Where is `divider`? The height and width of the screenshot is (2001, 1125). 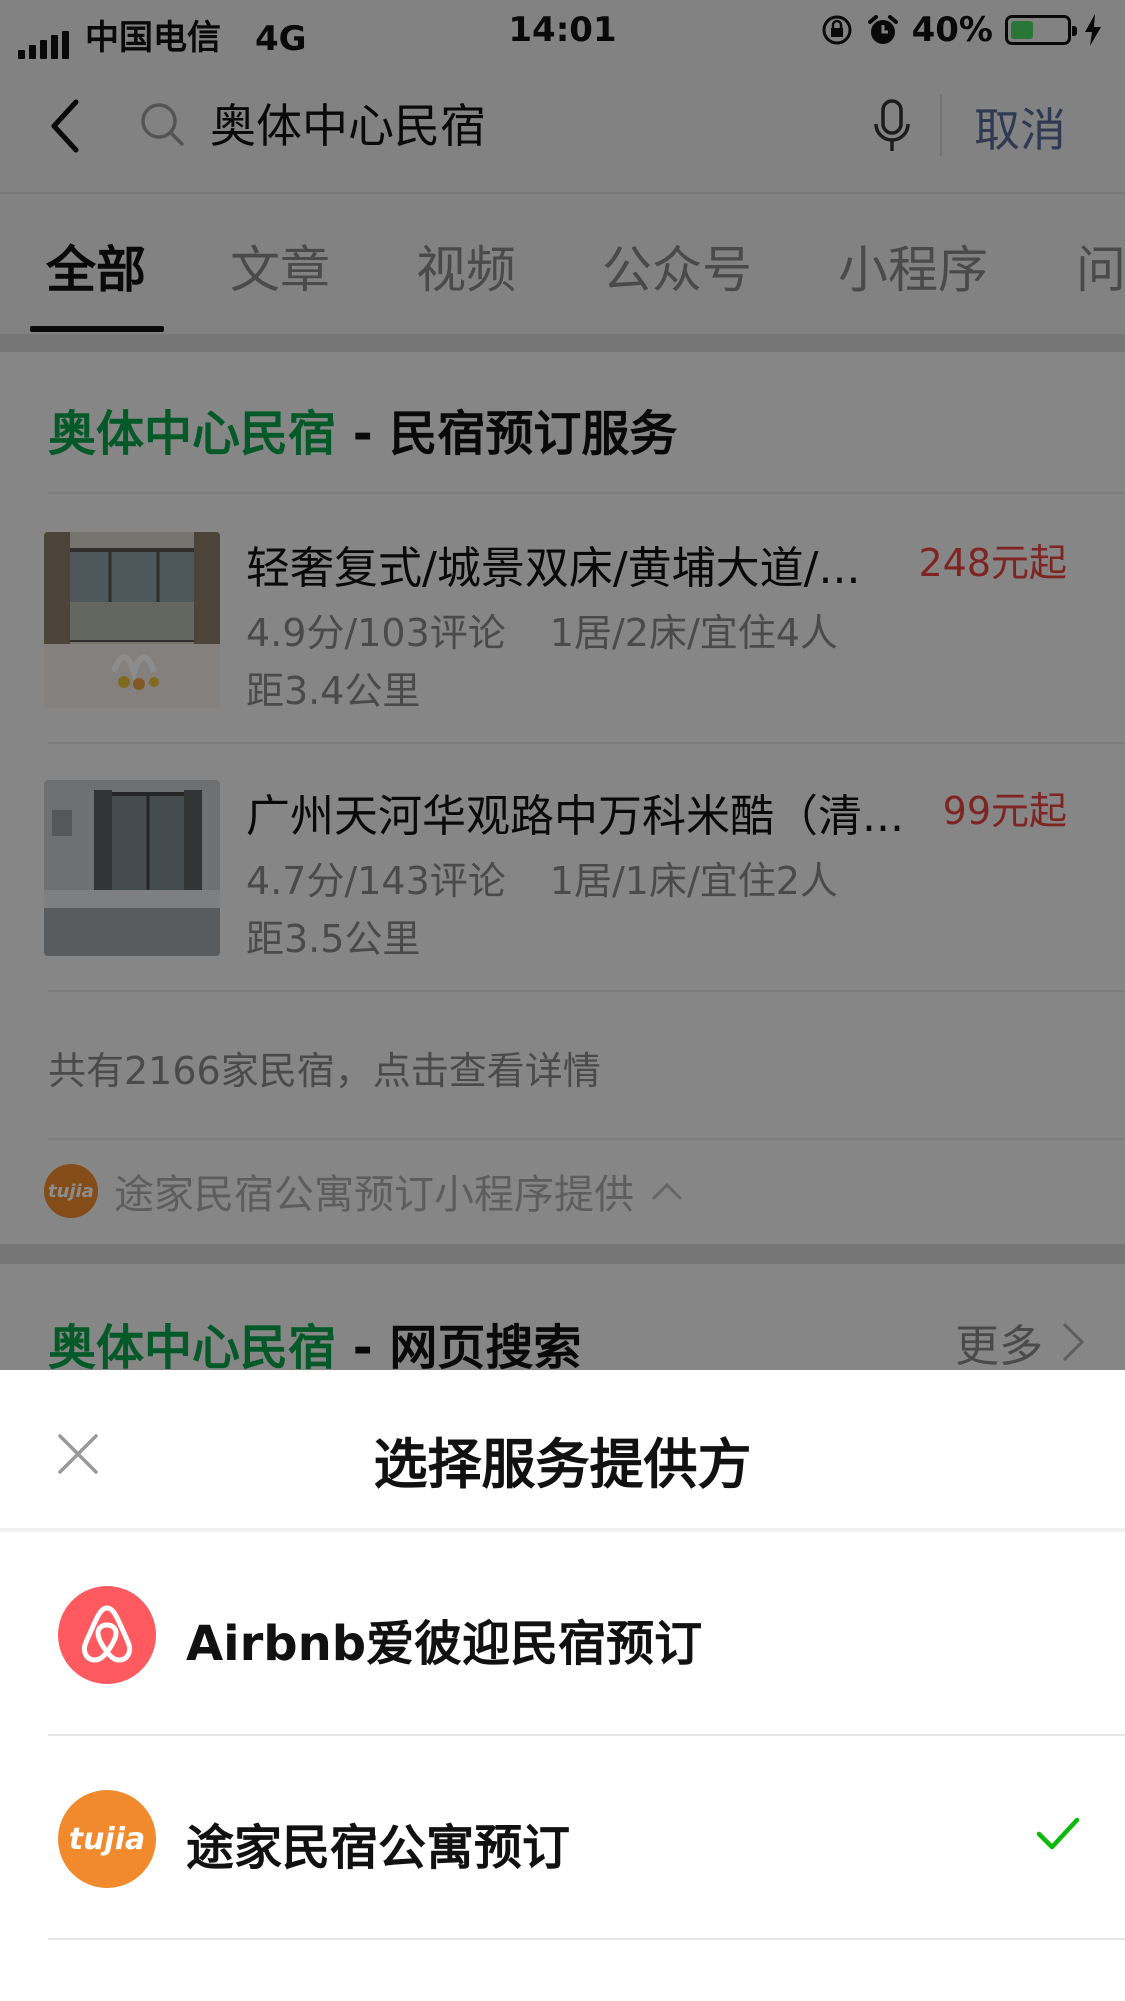
divider is located at coordinates (586, 1939).